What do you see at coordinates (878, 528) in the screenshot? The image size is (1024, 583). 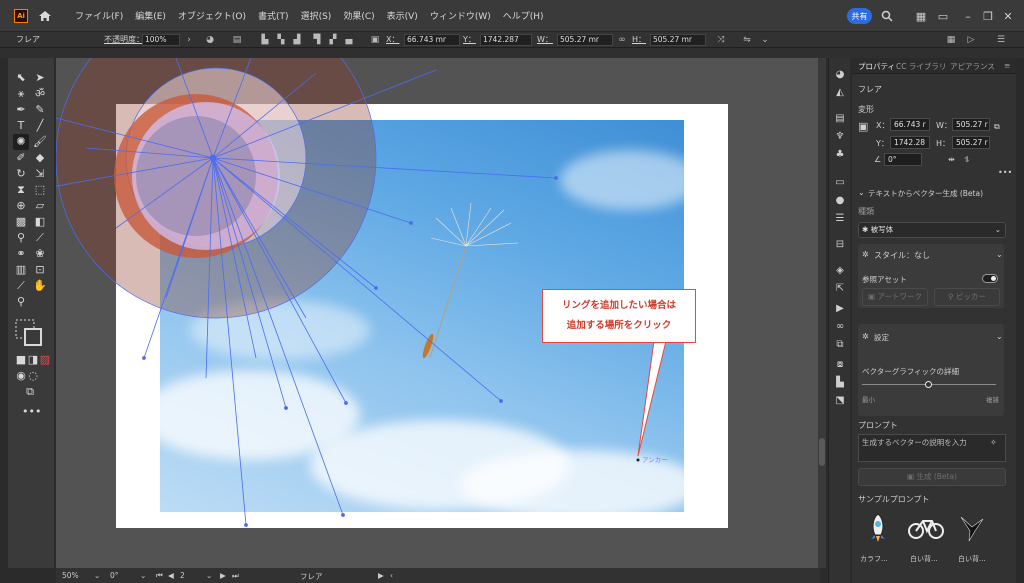 I see `sample-rocket` at bounding box center [878, 528].